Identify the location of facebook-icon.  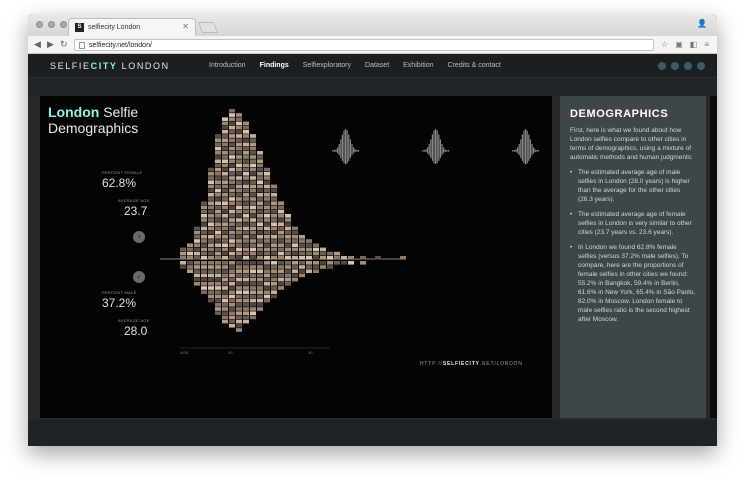
(675, 66).